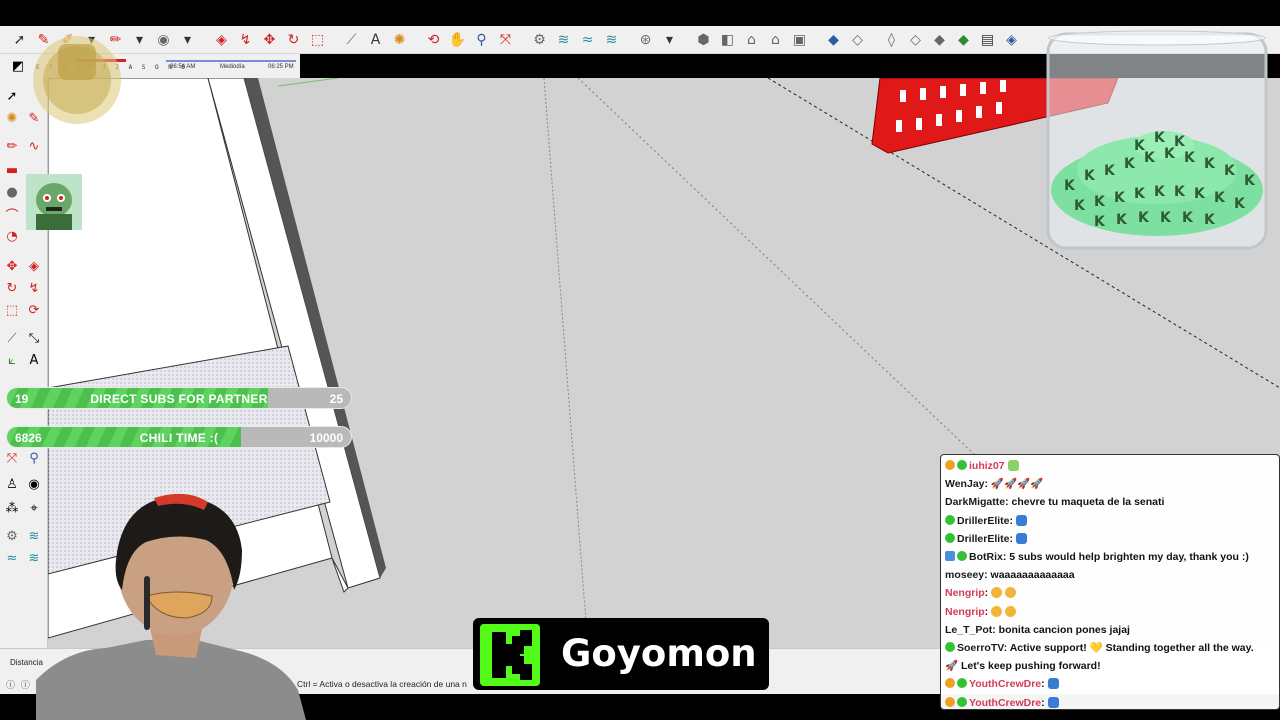 This screenshot has height=720, width=1280. Describe the element at coordinates (1110, 575) in the screenshot. I see `chat-message: moseey: waaaaaaaaaaaaa` at that location.